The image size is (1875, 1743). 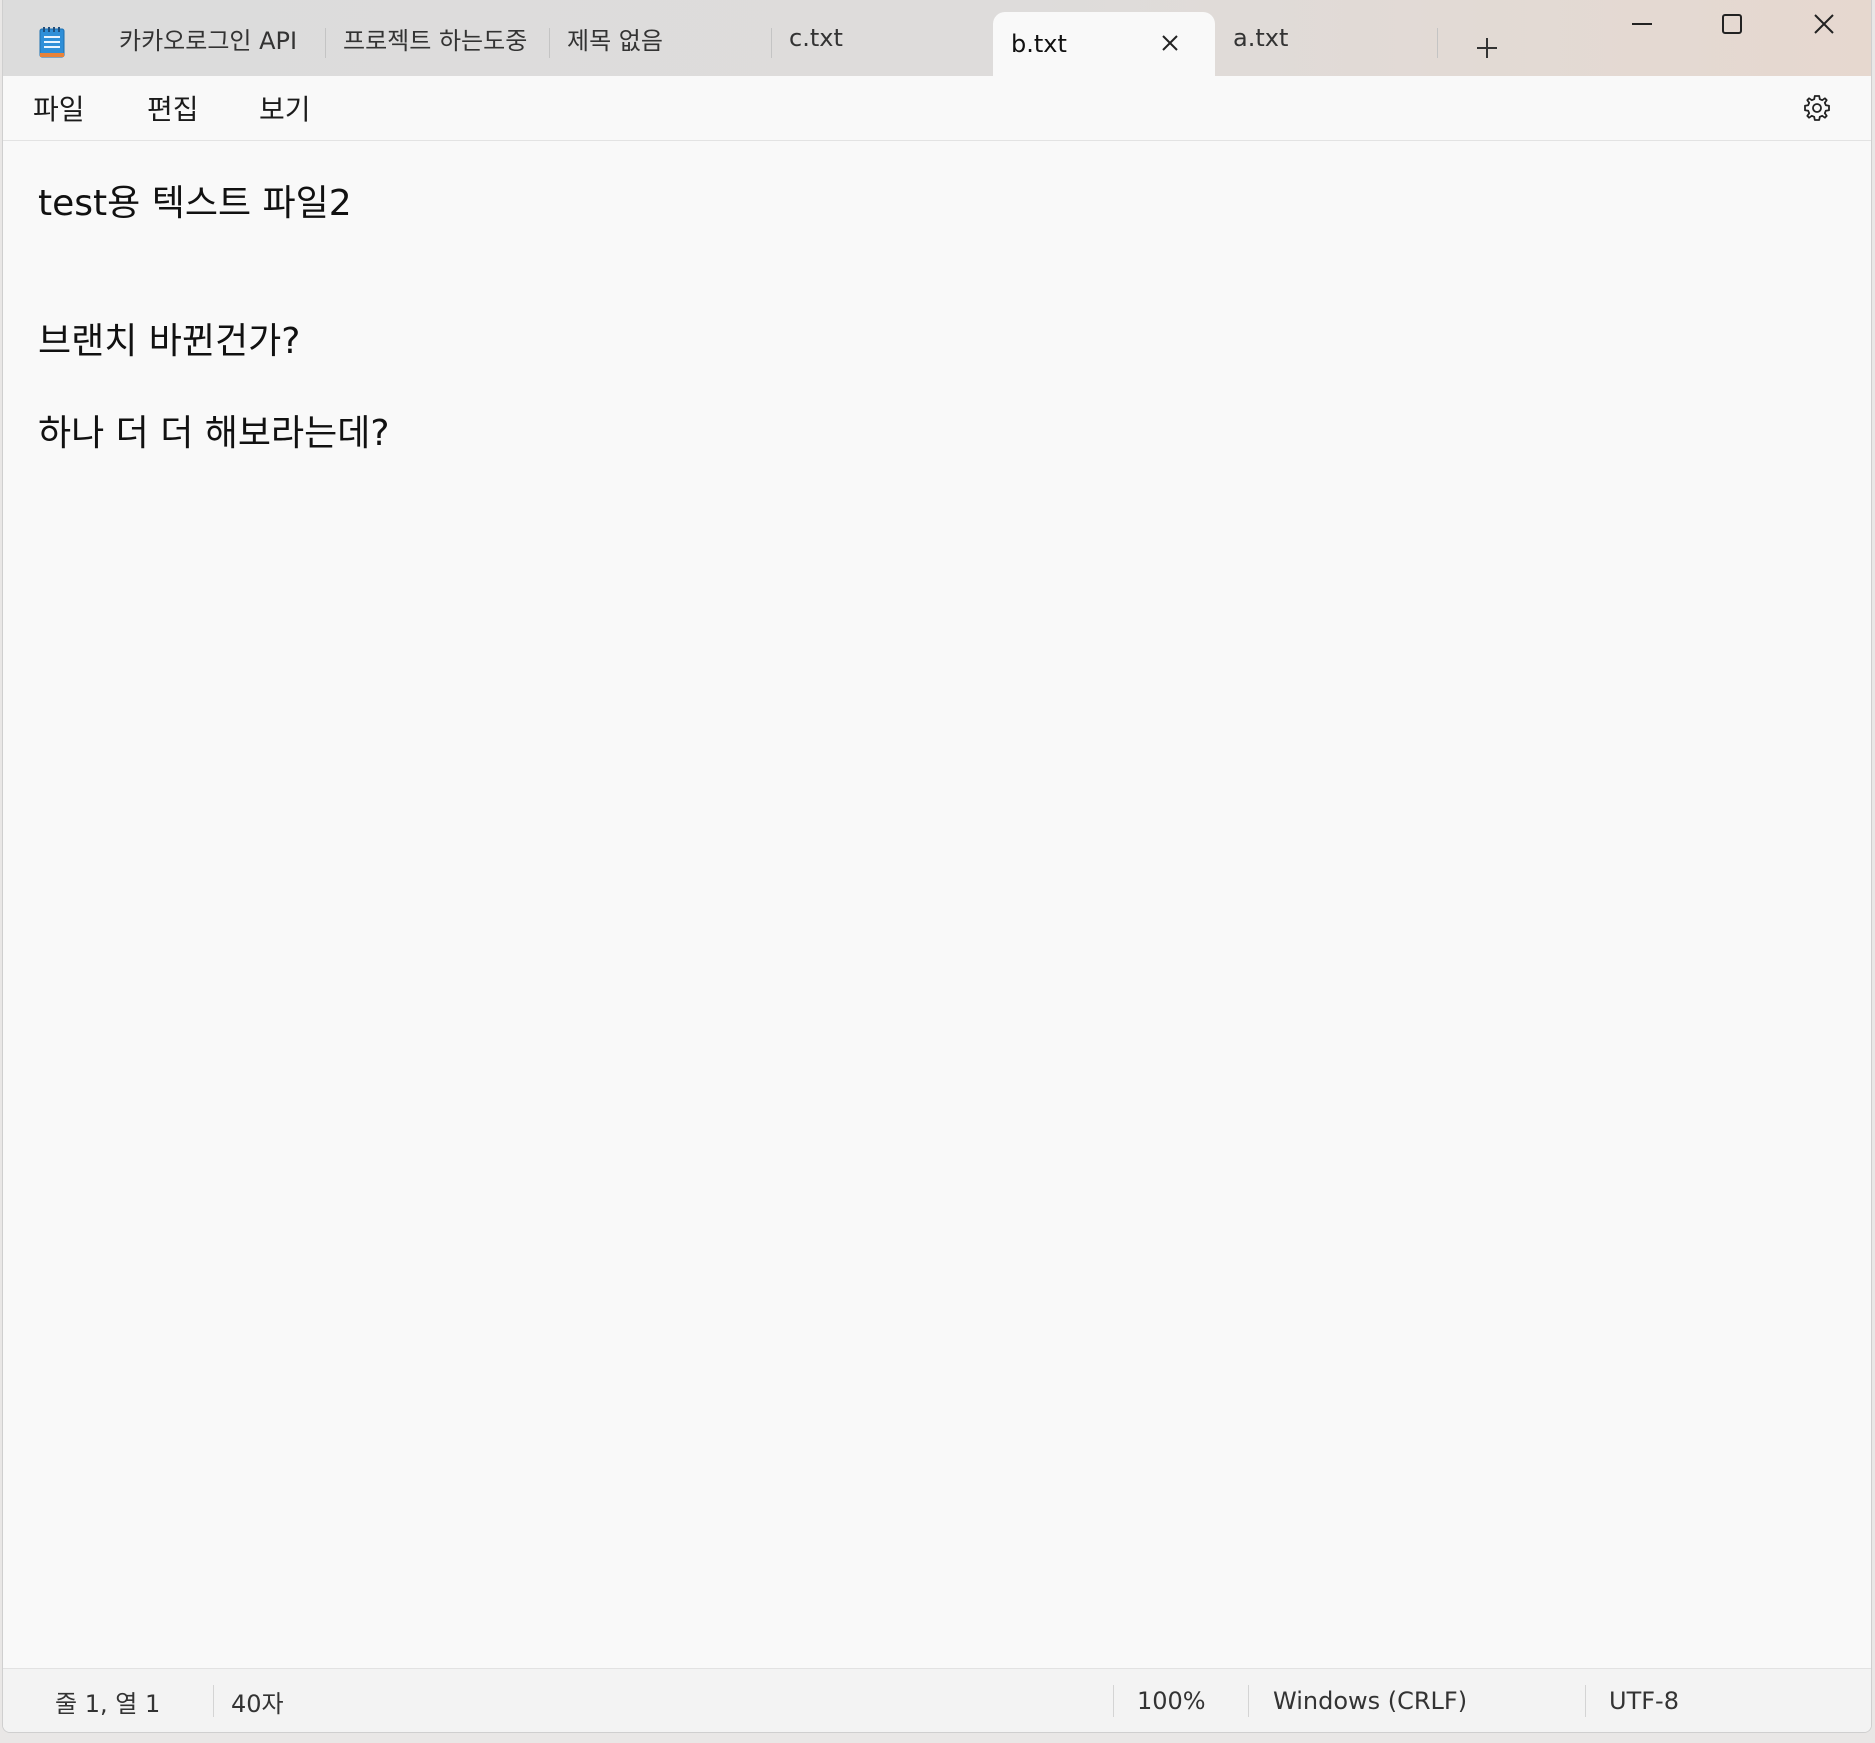 What do you see at coordinates (816, 38) in the screenshot?
I see `tab-label: c.txt` at bounding box center [816, 38].